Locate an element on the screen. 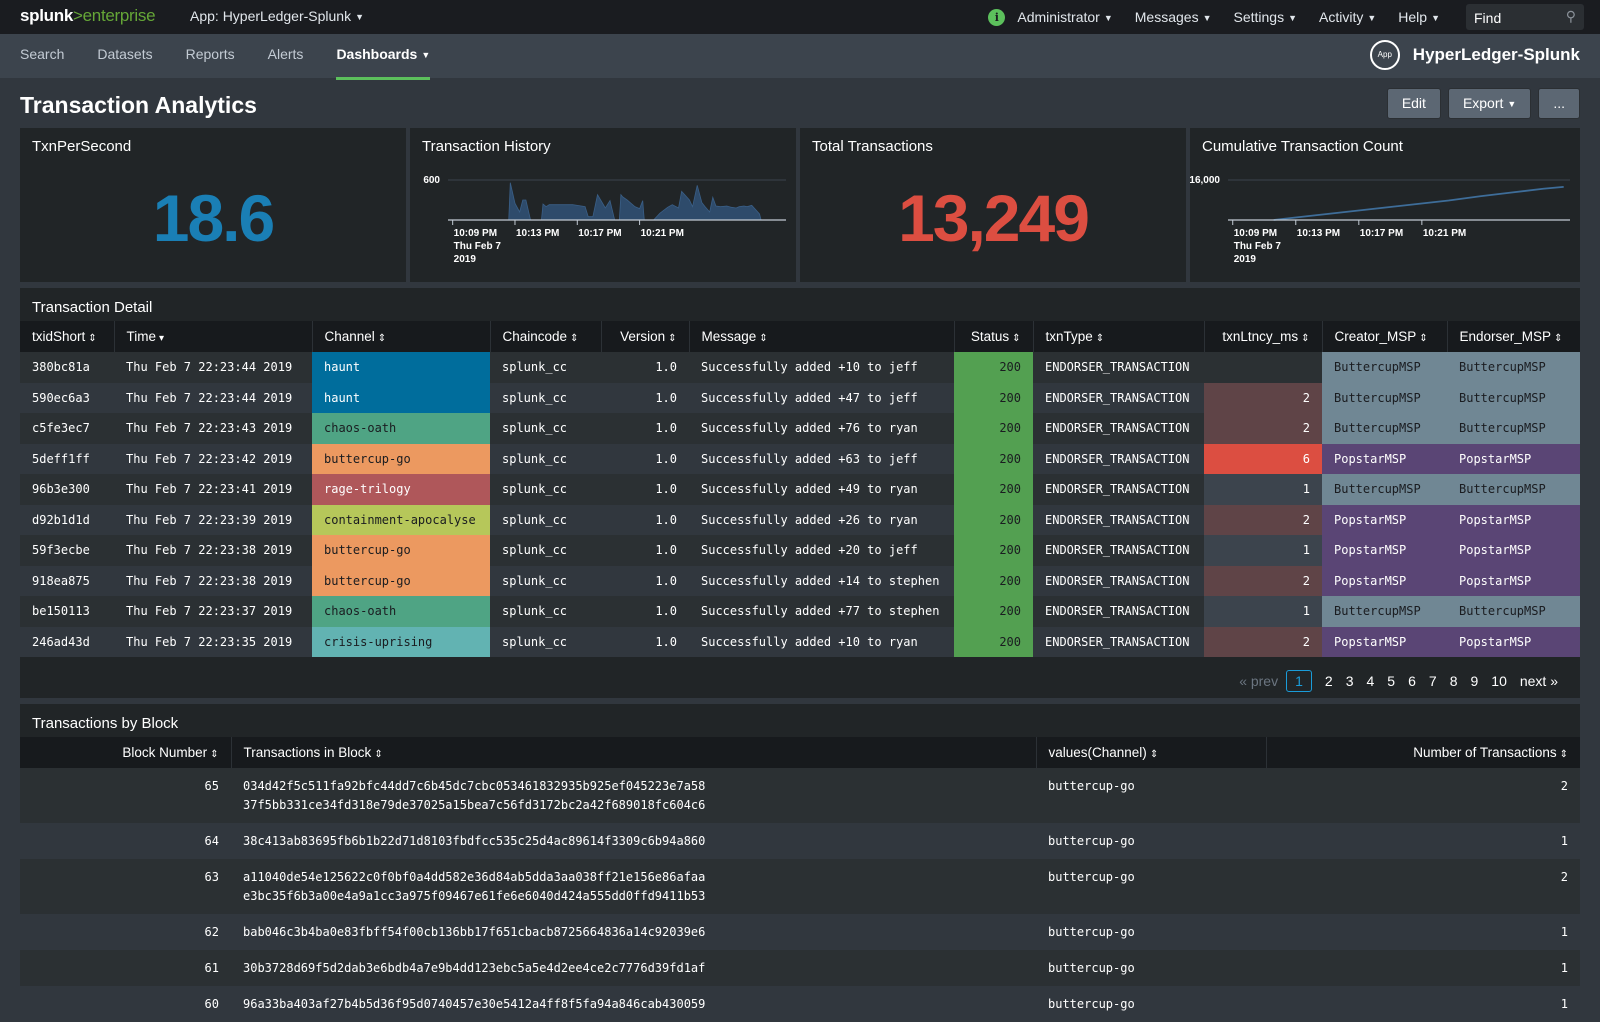  search-icon: ⚲ is located at coordinates (1571, 16).